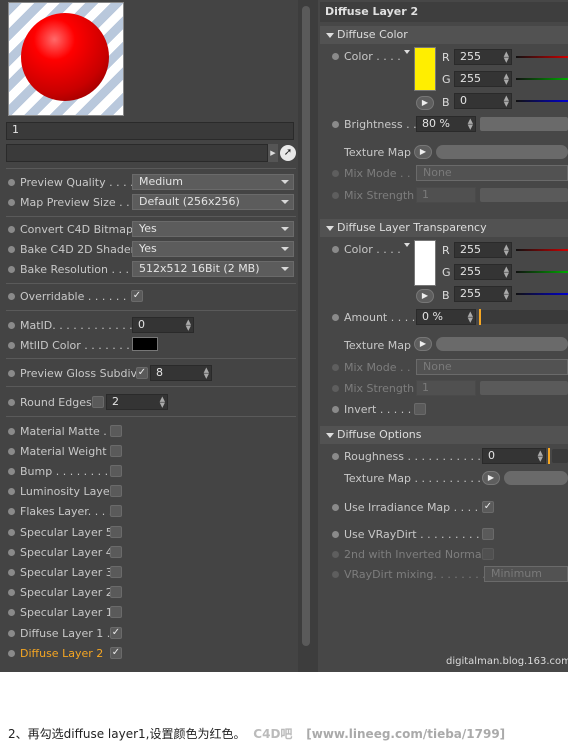 This screenshot has height=750, width=568. Describe the element at coordinates (560, 456) in the screenshot. I see `roughness-slider` at that location.